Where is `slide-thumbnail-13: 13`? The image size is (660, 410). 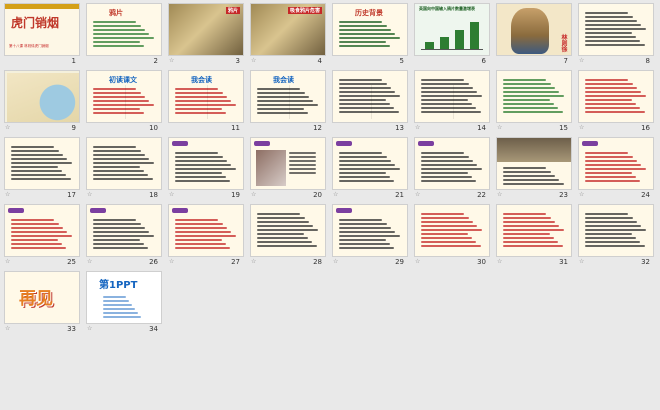
slide-thumbnail-13: 13 is located at coordinates (369, 101).